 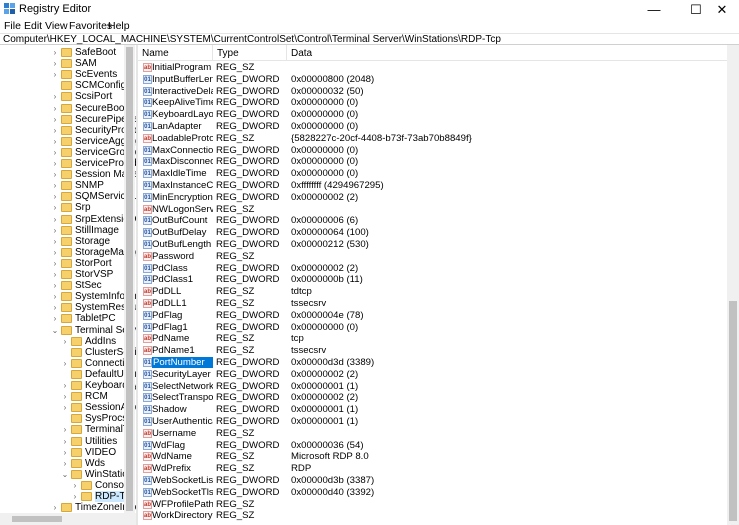 I want to click on menu-favorites: Favorites, so click(x=90, y=26).